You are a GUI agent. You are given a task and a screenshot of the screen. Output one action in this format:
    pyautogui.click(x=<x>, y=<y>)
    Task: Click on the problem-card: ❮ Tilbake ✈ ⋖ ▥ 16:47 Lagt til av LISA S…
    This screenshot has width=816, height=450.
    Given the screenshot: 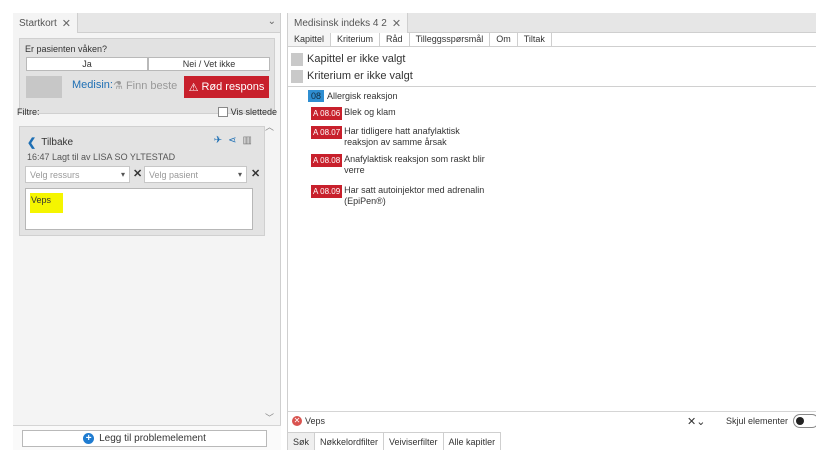 What is the action you would take?
    pyautogui.click(x=142, y=181)
    